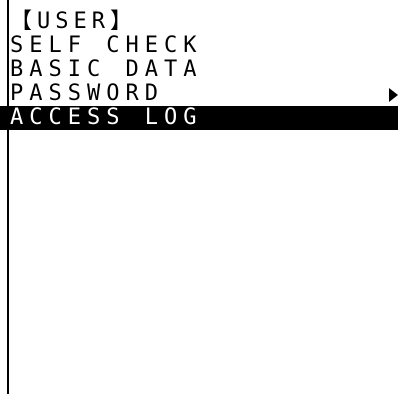 Image resolution: width=398 pixels, height=394 pixels. What do you see at coordinates (73, 21) in the screenshot?
I see `menu-title: 【USER】` at bounding box center [73, 21].